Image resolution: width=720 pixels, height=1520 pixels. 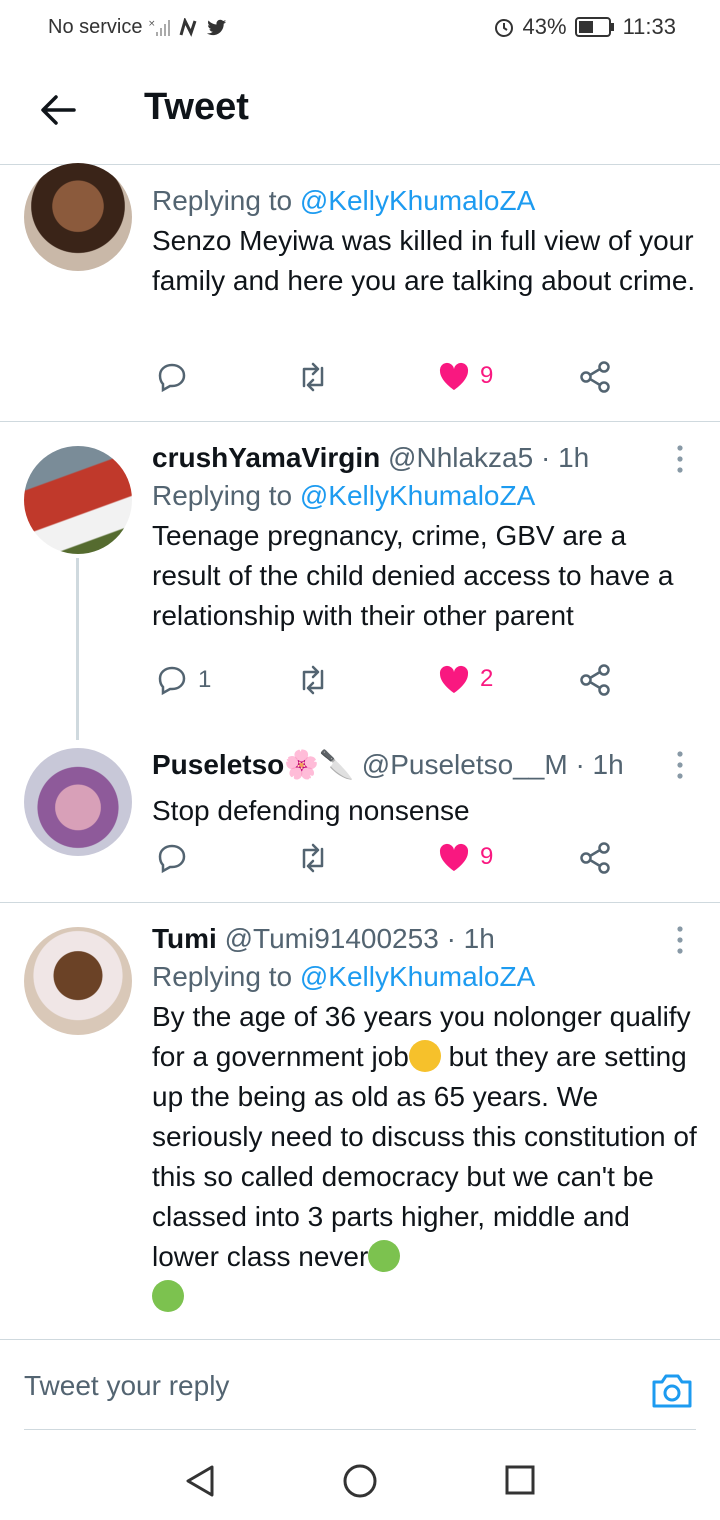 I want to click on display-name: crushYamaVirgin, so click(x=266, y=457).